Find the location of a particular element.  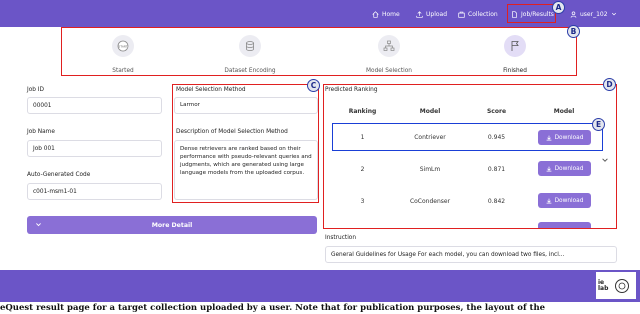

user-name: user_102 is located at coordinates (594, 14).